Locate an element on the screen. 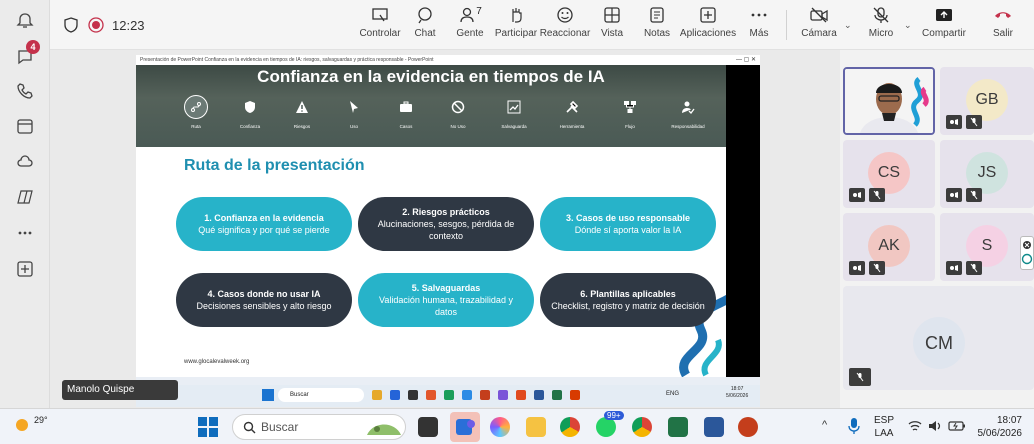 The image size is (1034, 444). system-clock: 18:07 5/06/2026 is located at coordinates (999, 427).